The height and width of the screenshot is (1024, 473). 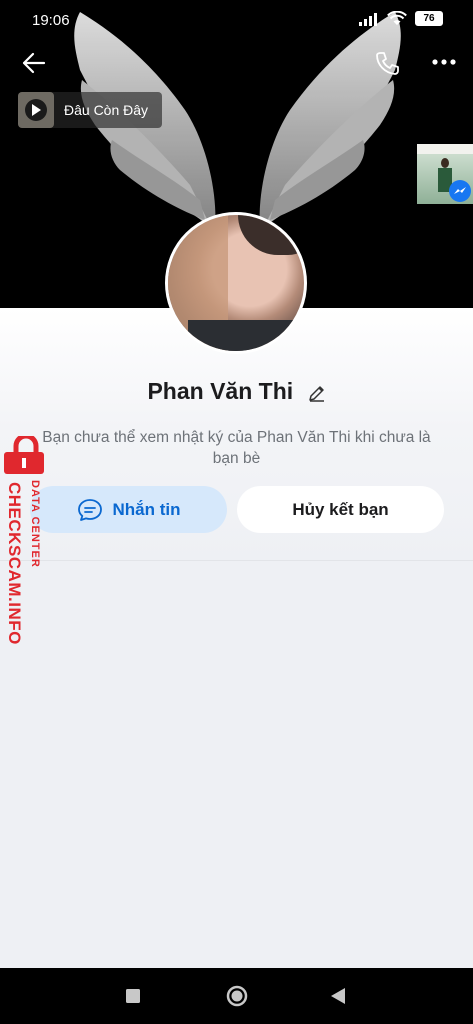 I want to click on battery-indicator: 76, so click(x=429, y=18).